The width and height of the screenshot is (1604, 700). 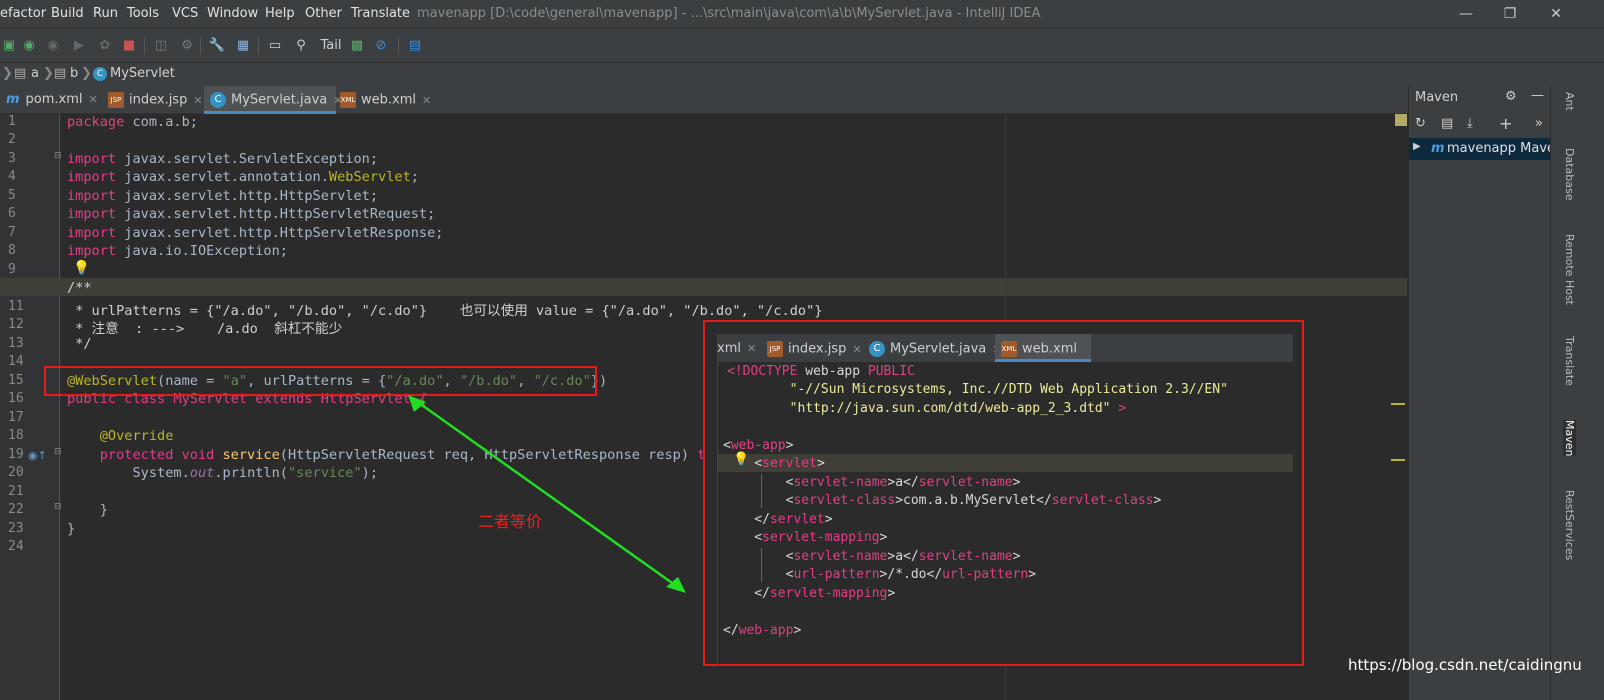 What do you see at coordinates (762, 630) in the screenshot?
I see `xml-line: </web-app>` at bounding box center [762, 630].